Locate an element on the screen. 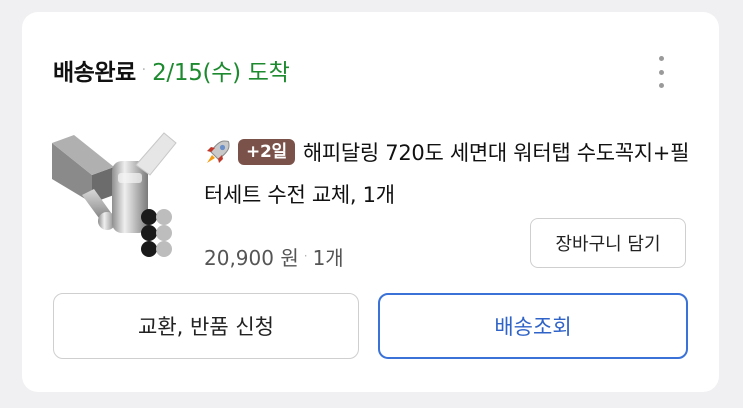  delivery-status: 배송완료 is located at coordinates (94, 73).